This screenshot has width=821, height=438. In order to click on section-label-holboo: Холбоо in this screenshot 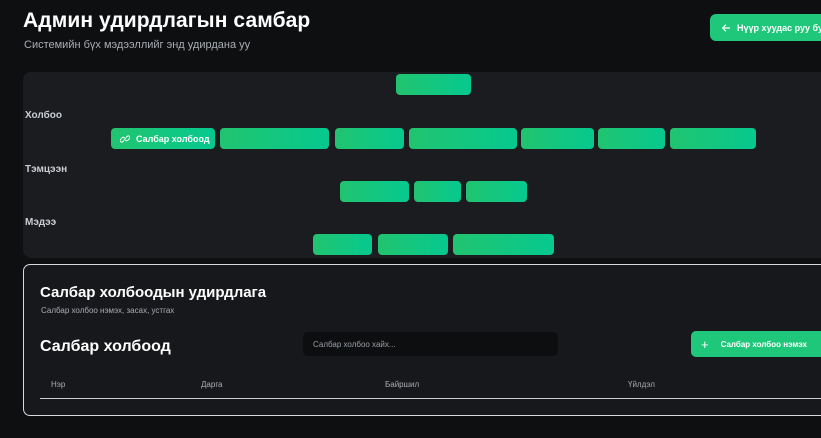, I will do `click(44, 115)`.